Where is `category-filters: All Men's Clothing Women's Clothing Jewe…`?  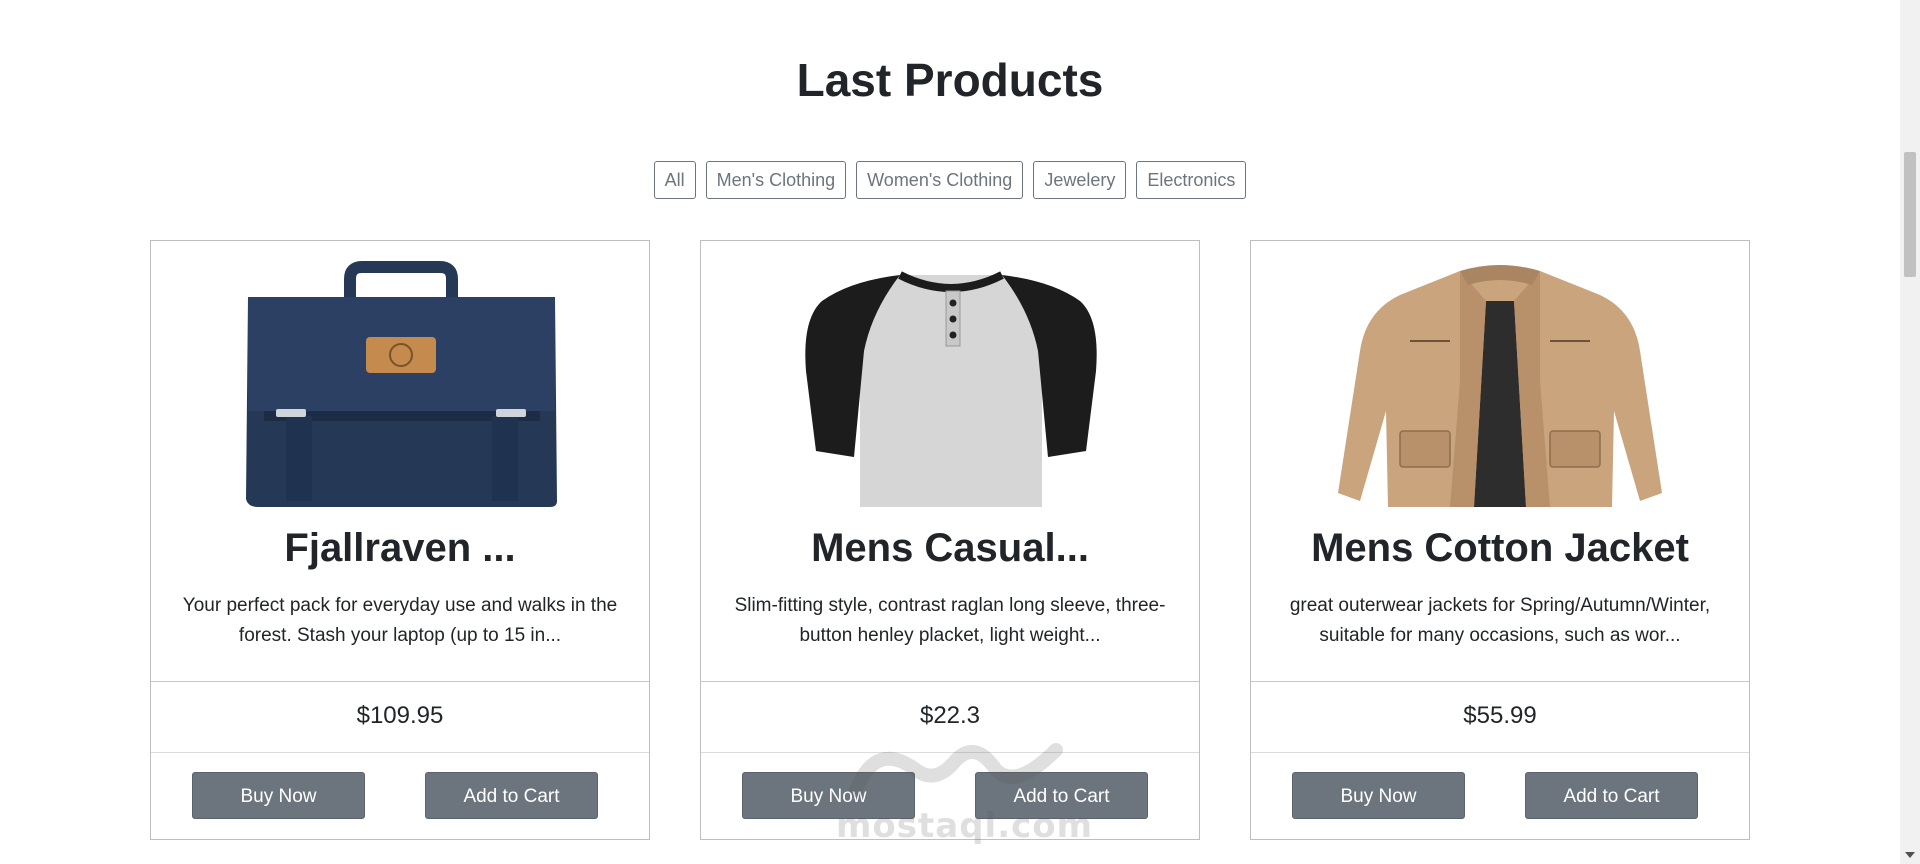
category-filters: All Men's Clothing Women's Clothing Jewe… is located at coordinates (950, 180).